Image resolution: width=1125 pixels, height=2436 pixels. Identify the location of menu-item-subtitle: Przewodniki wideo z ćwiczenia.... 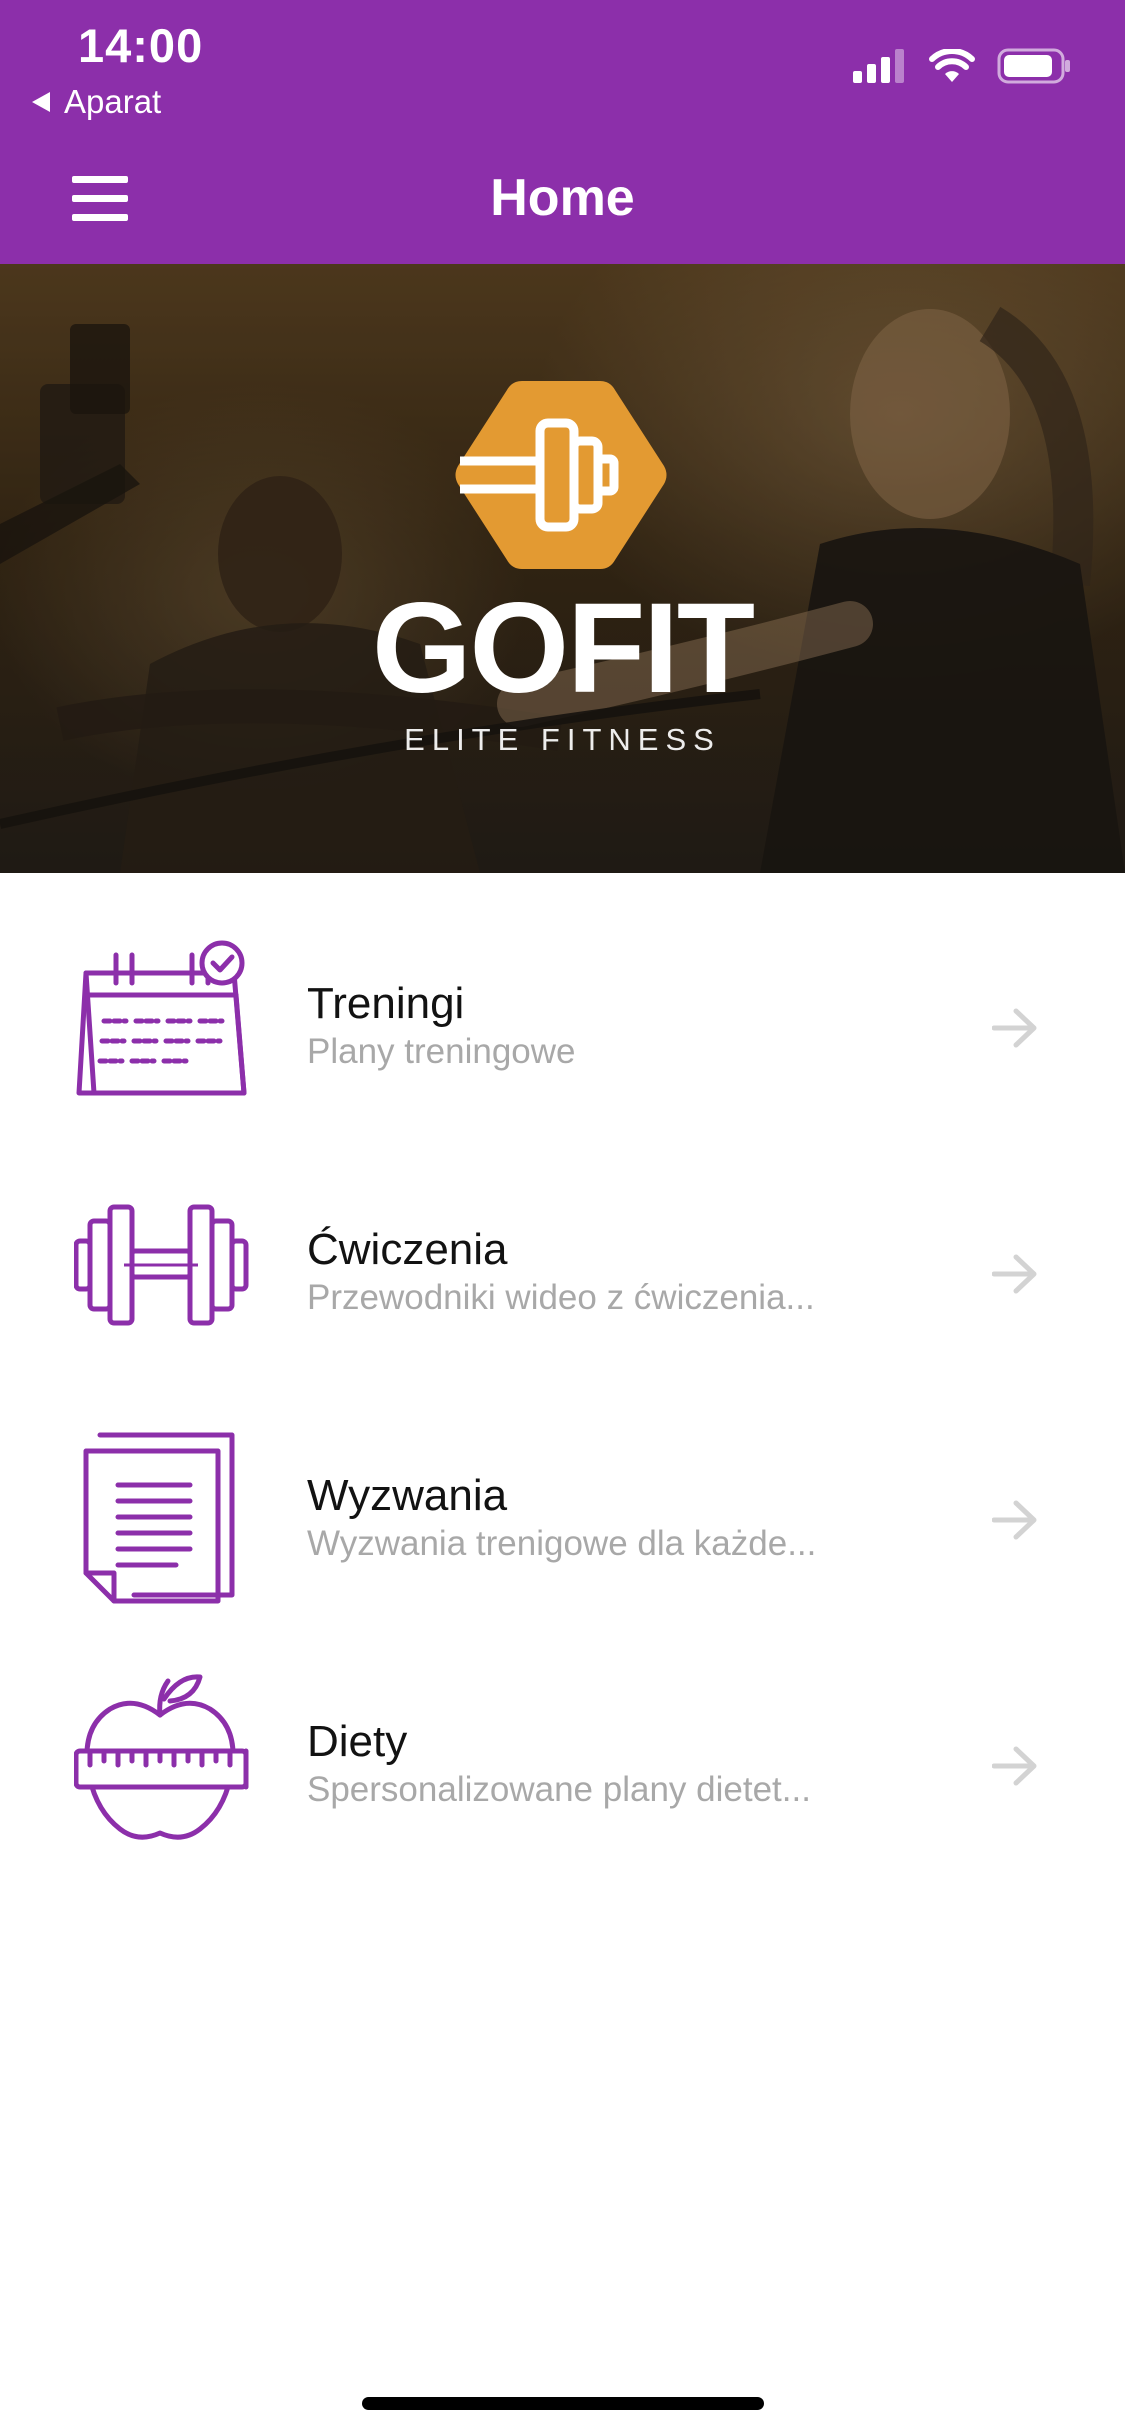
(561, 1297).